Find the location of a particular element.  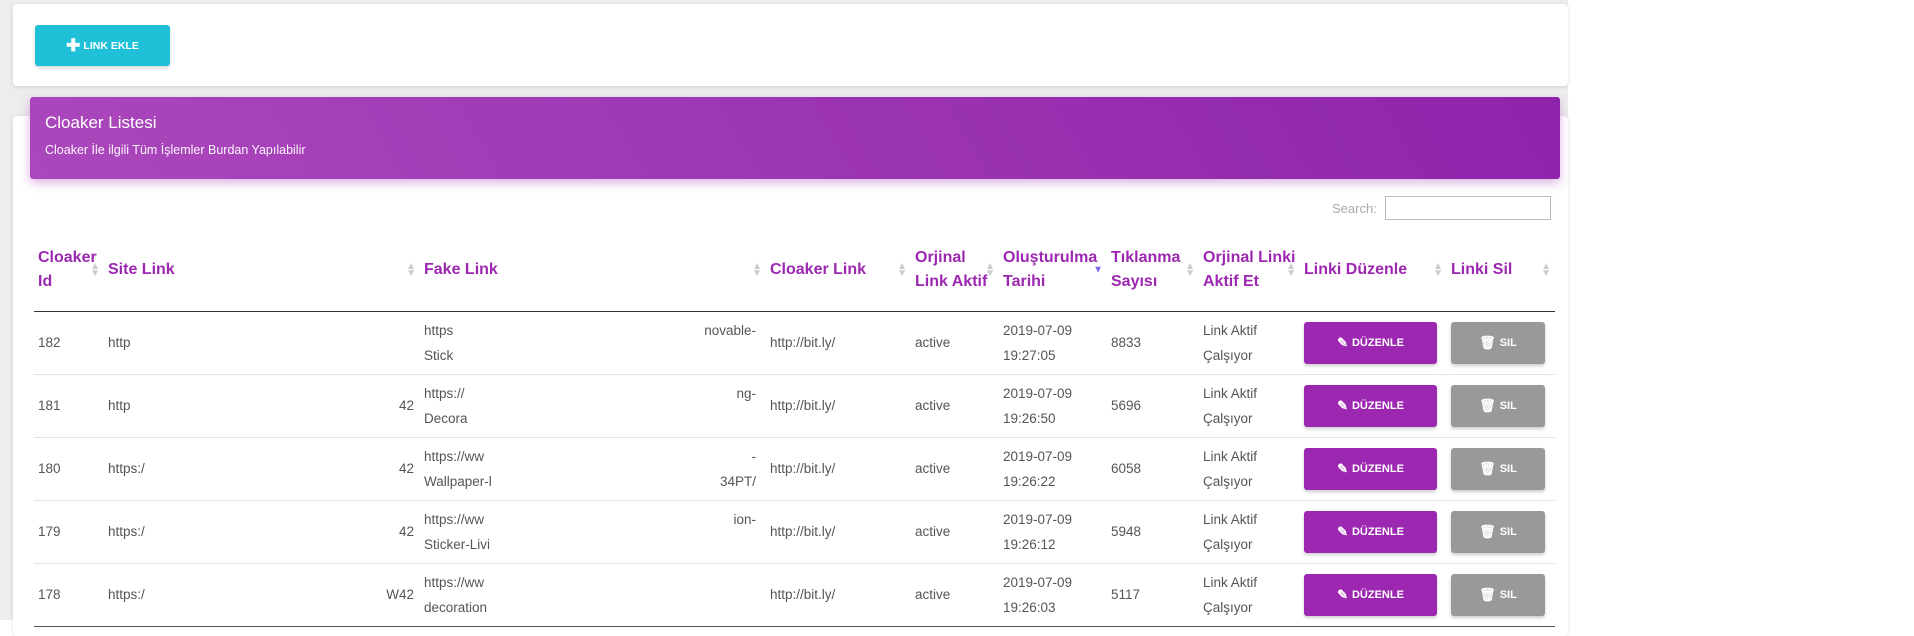

cell-id: 179 is located at coordinates (69, 532).